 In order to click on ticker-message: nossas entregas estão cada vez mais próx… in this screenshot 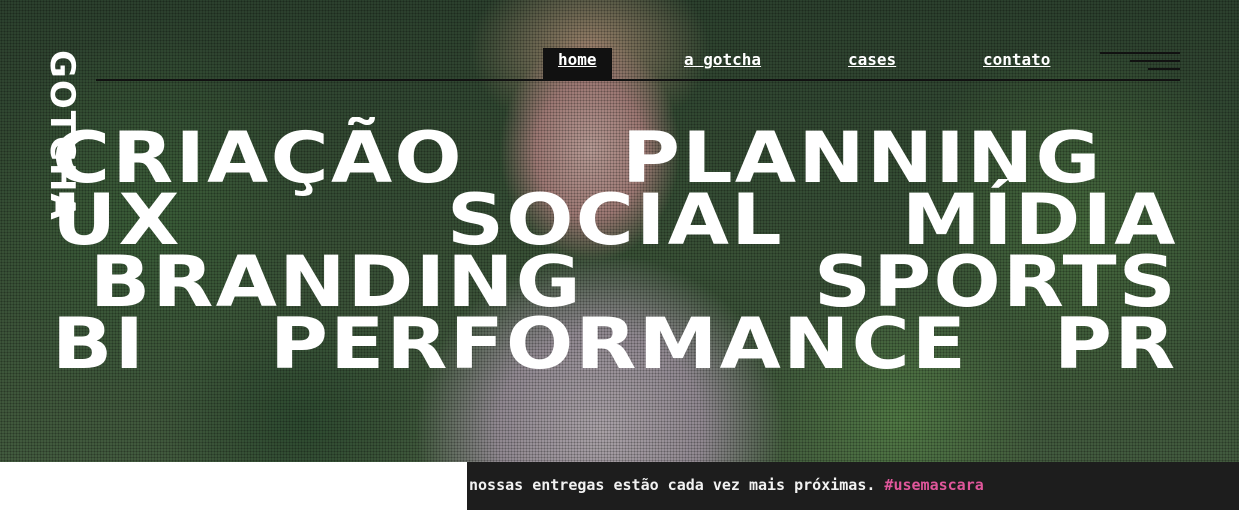, I will do `click(677, 485)`.